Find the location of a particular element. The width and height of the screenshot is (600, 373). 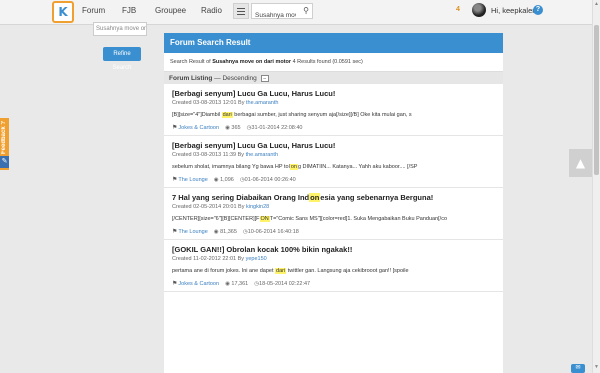

thread-views: ◉ 365 is located at coordinates (233, 128).